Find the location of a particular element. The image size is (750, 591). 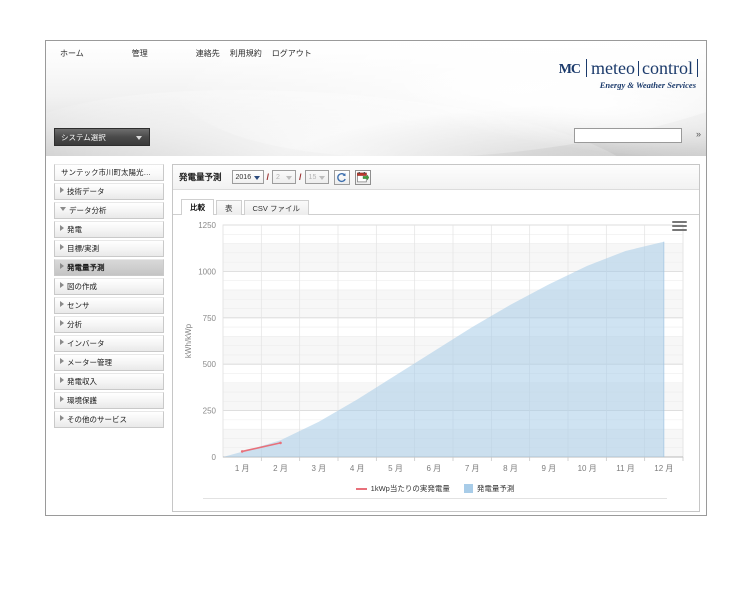

nav-home: ホーム is located at coordinates (72, 53).